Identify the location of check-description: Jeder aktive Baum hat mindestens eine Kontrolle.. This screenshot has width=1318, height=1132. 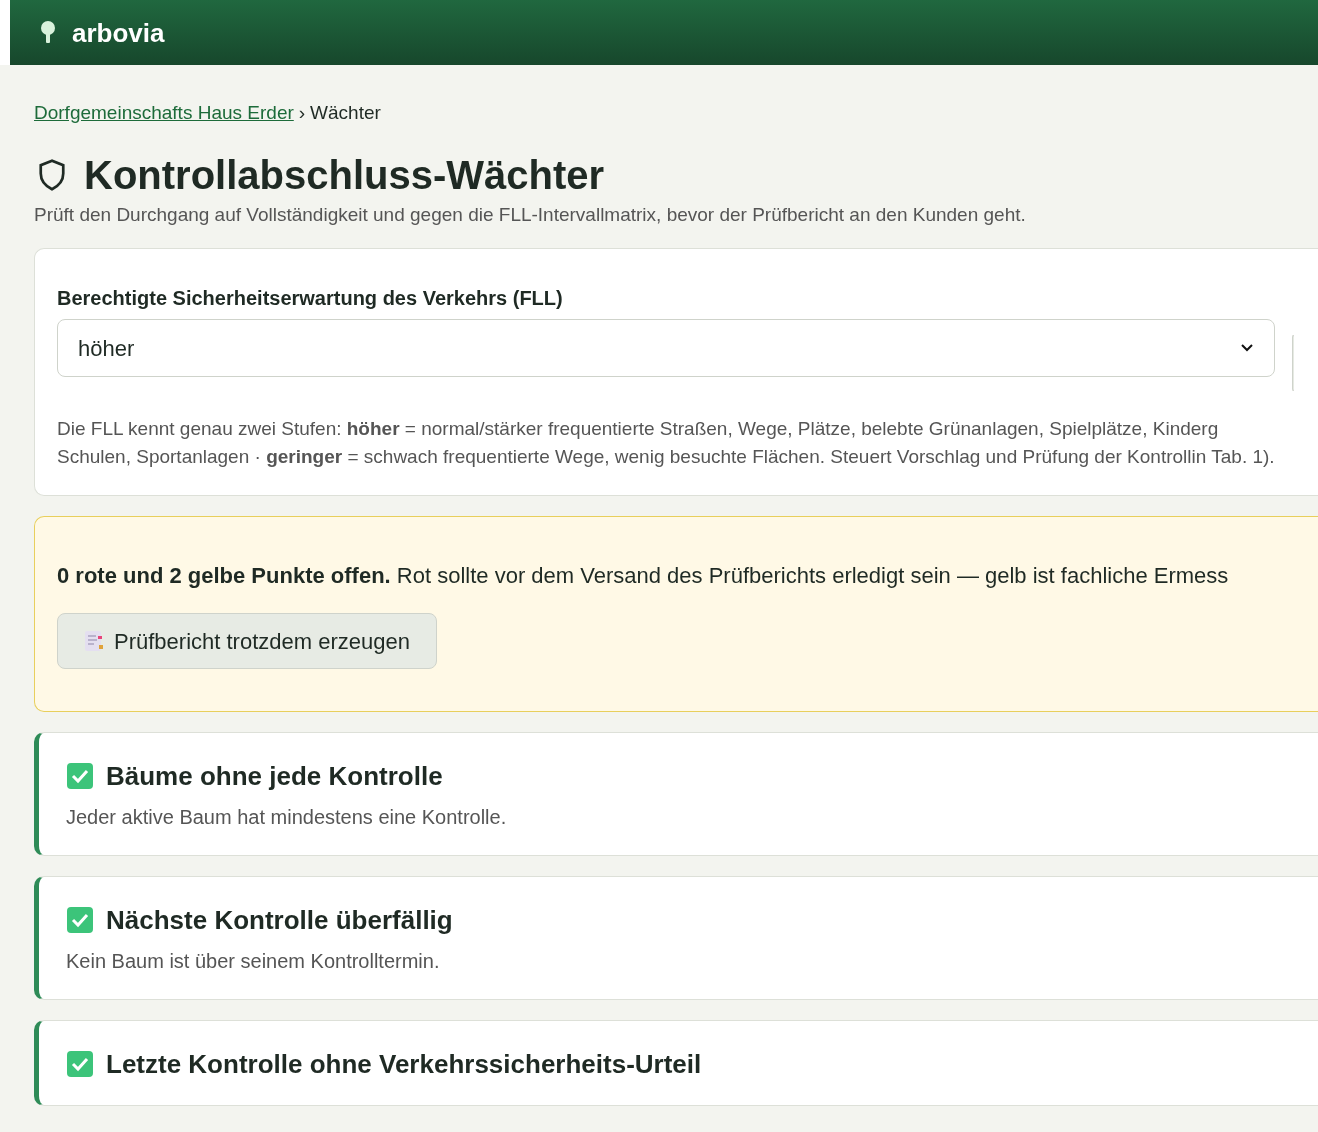
(287, 817).